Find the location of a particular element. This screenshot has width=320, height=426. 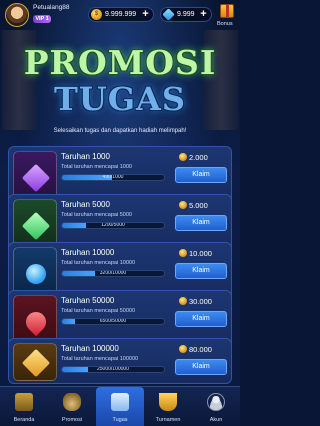

nav-akun: Akun is located at coordinates (216, 406).